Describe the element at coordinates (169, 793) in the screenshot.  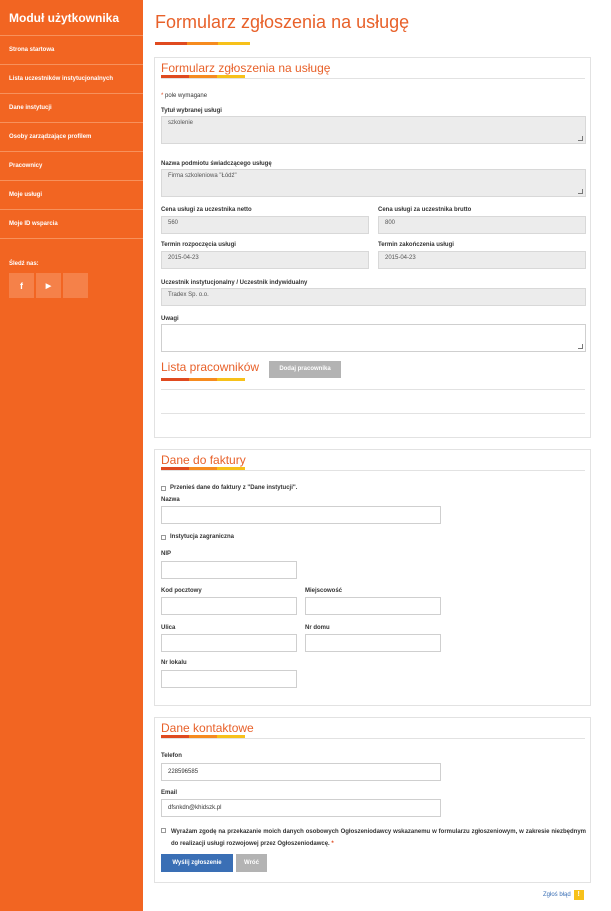
I see `email-label: Email` at that location.